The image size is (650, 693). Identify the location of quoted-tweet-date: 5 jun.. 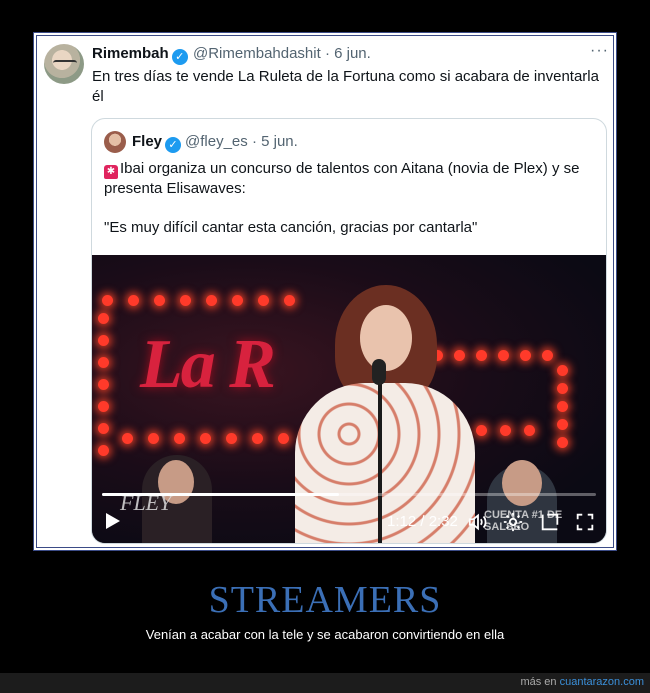
(279, 141).